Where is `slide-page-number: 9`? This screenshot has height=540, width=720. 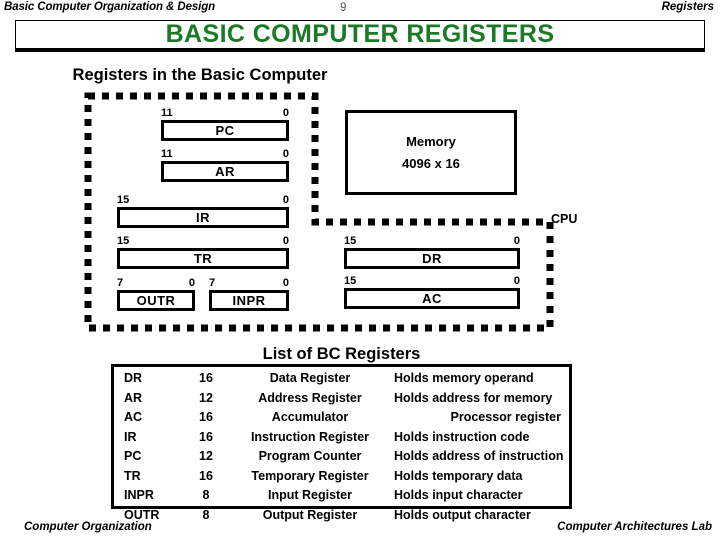
slide-page-number: 9 is located at coordinates (343, 8).